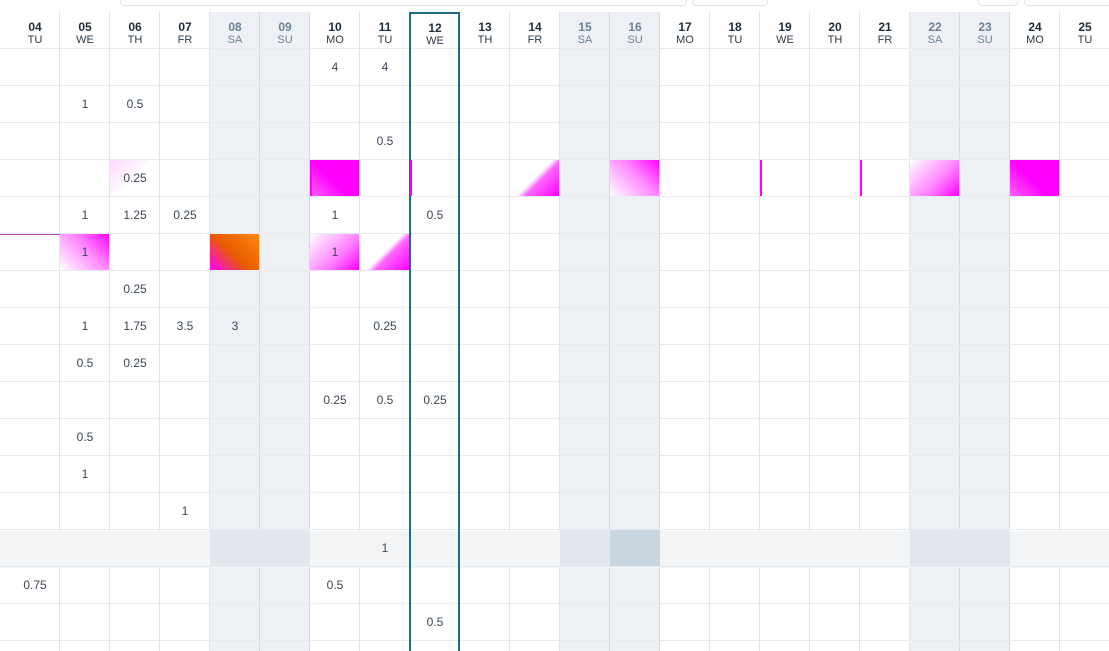 The width and height of the screenshot is (1109, 651). Describe the element at coordinates (235, 326) in the screenshot. I see `hours-cell: 3` at that location.